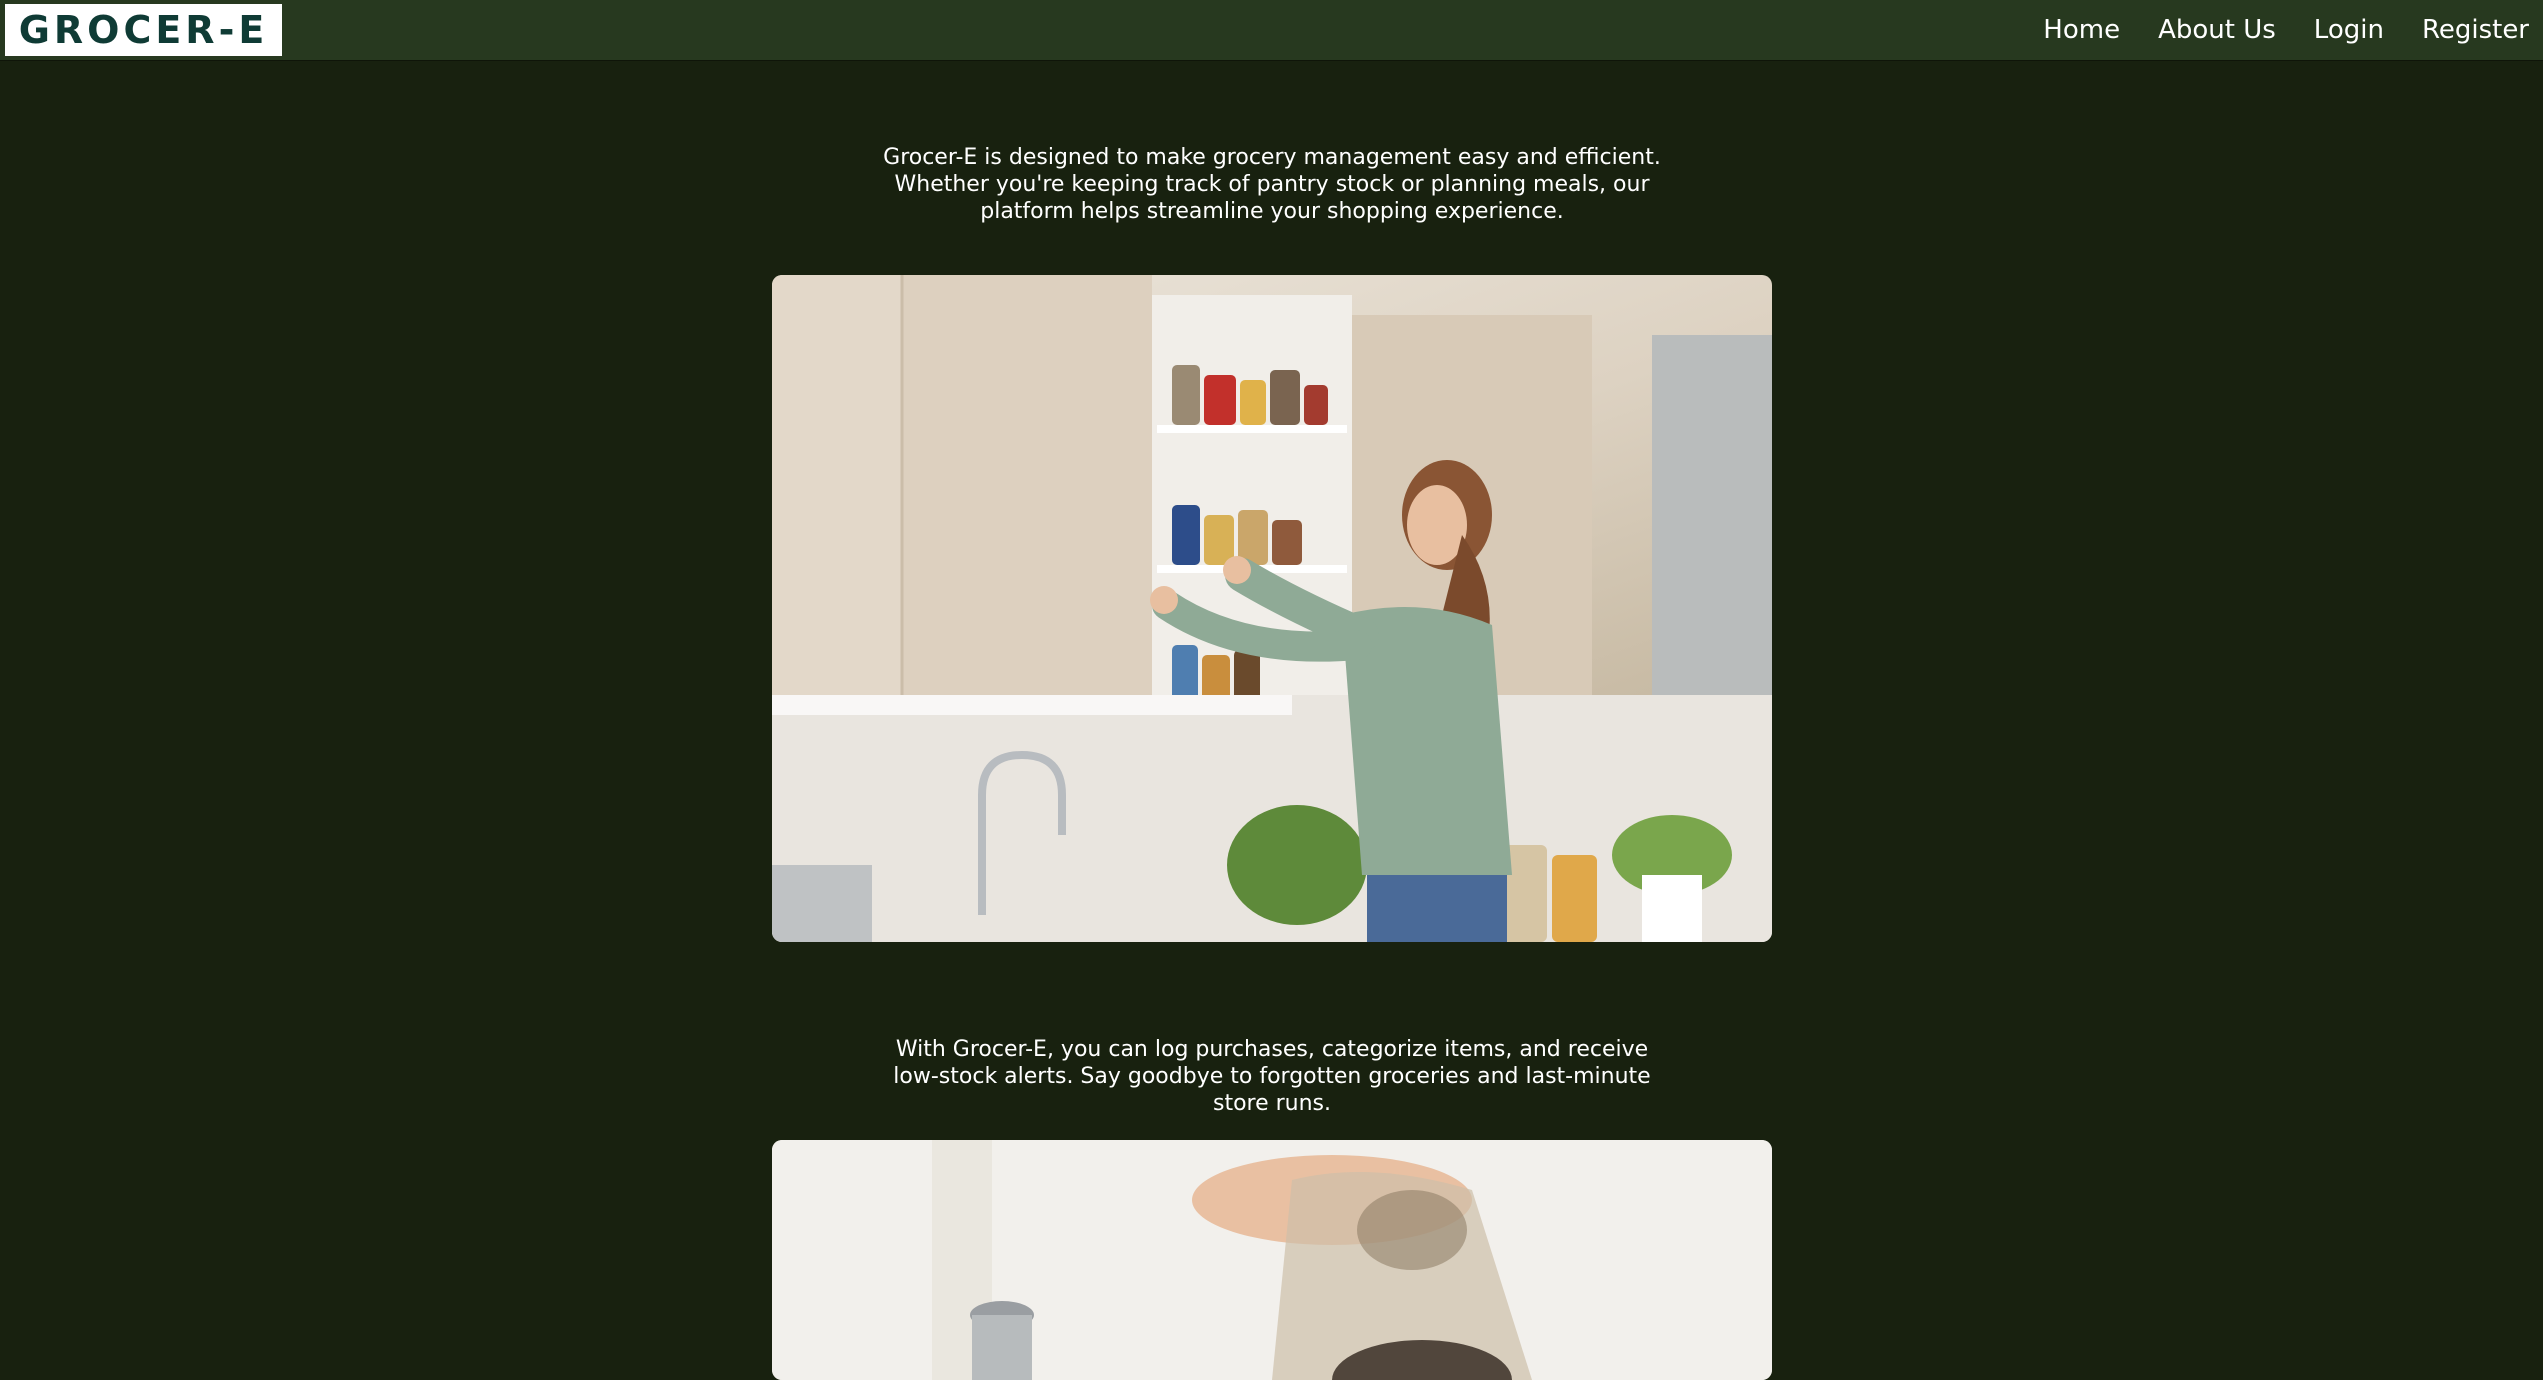  I want to click on logo: GROCER-E, so click(143, 30).